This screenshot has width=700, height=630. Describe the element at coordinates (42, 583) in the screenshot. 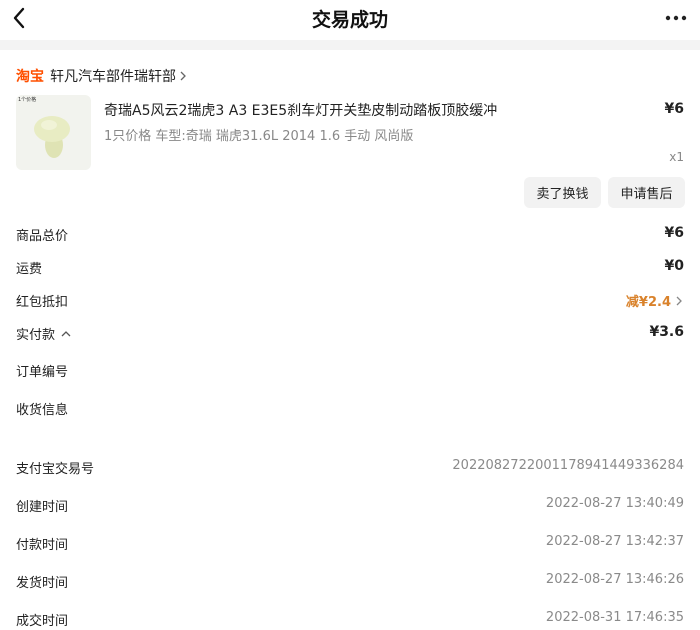

I see `shipped-time-label: 发货时间` at that location.